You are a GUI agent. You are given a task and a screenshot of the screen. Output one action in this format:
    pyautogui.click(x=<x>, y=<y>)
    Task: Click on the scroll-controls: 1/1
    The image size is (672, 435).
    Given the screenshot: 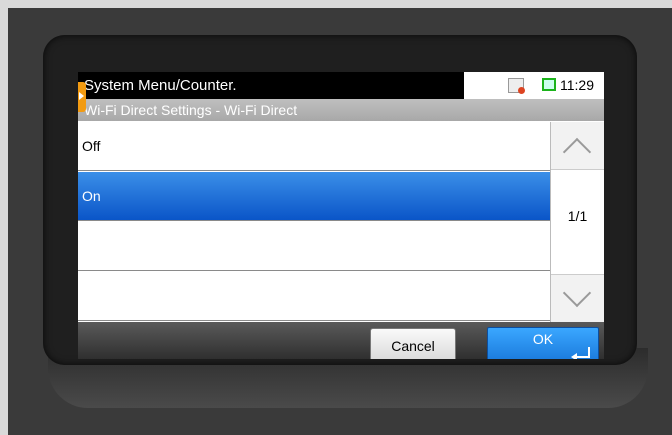 What is the action you would take?
    pyautogui.click(x=577, y=222)
    